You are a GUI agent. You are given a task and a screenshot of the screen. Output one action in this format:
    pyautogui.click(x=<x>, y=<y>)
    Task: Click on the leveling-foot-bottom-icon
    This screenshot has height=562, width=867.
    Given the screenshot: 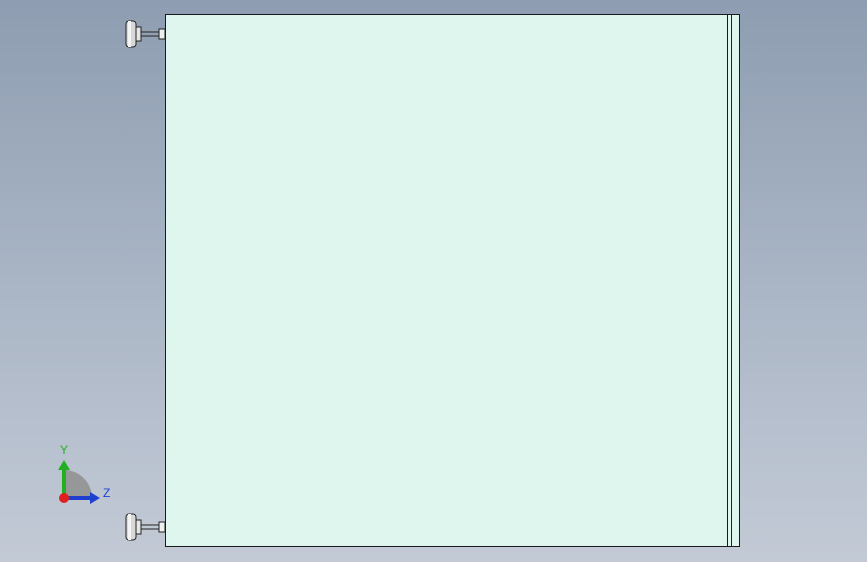 What is the action you would take?
    pyautogui.click(x=145, y=528)
    